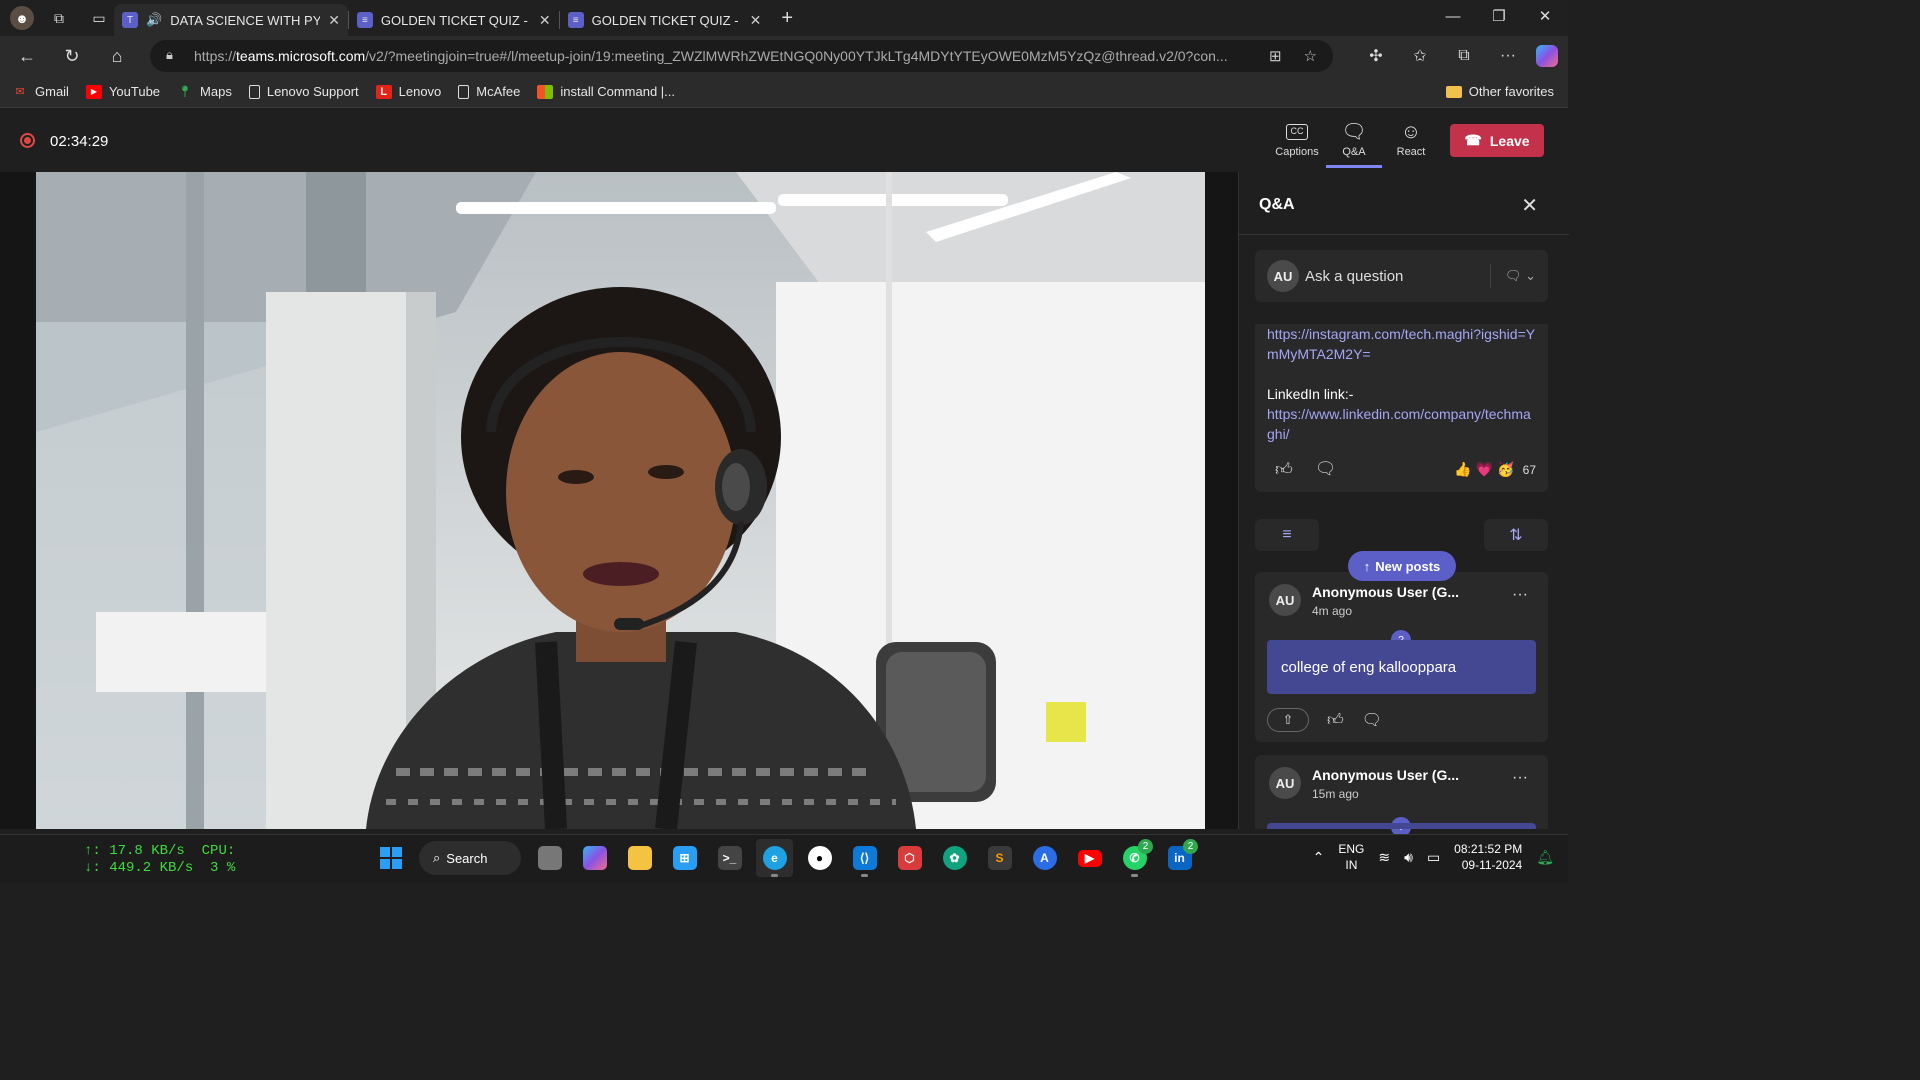 This screenshot has height=1080, width=1920. What do you see at coordinates (1384, 857) in the screenshot?
I see `wifi-icon: ≋` at bounding box center [1384, 857].